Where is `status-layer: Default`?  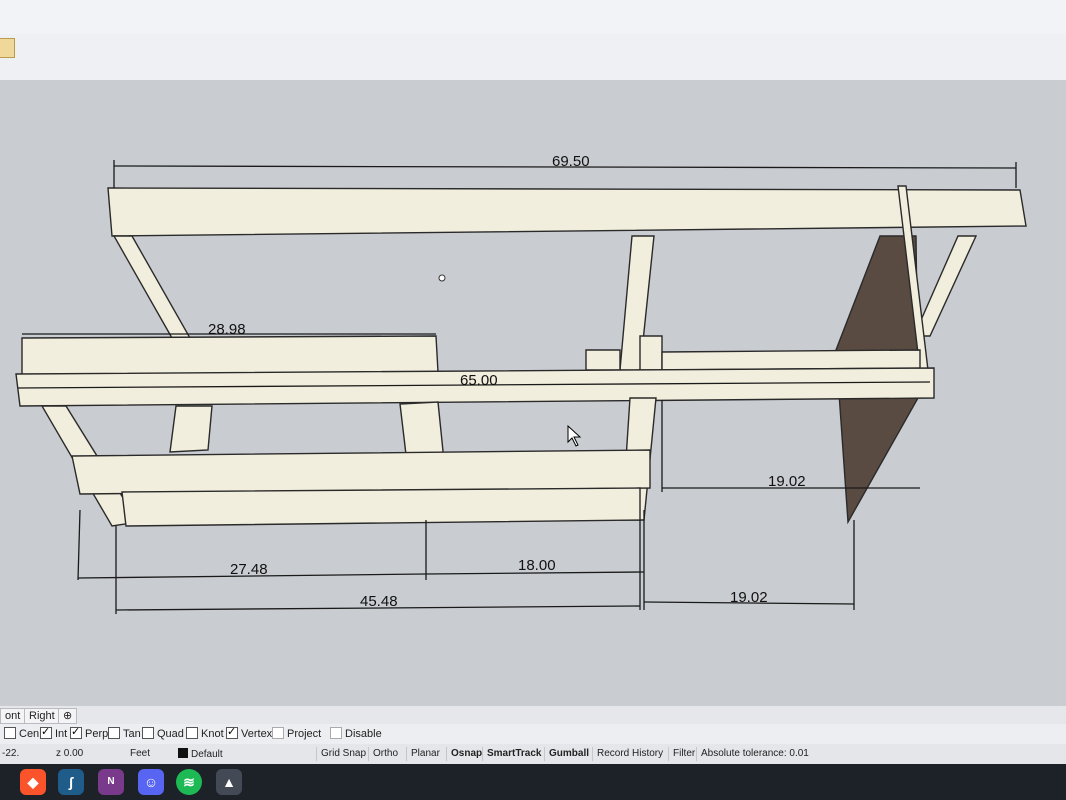
status-layer: Default is located at coordinates (200, 754).